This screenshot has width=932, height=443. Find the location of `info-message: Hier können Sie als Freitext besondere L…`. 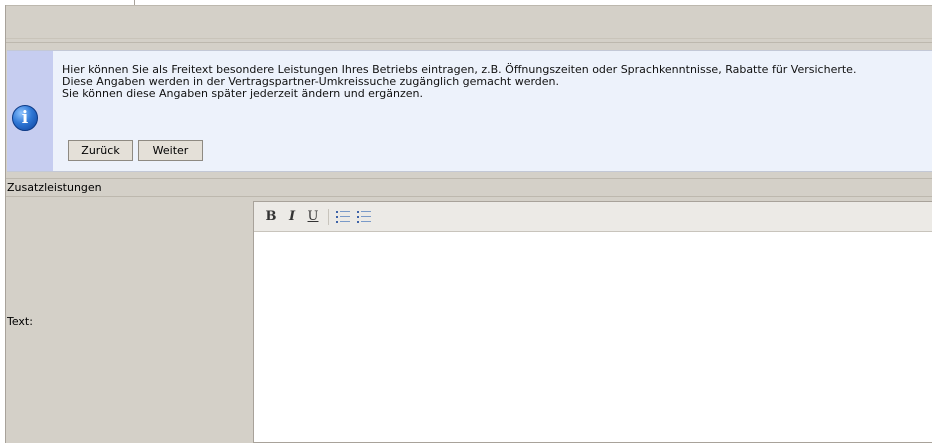

info-message: Hier können Sie als Freitext besondere L… is located at coordinates (497, 82).